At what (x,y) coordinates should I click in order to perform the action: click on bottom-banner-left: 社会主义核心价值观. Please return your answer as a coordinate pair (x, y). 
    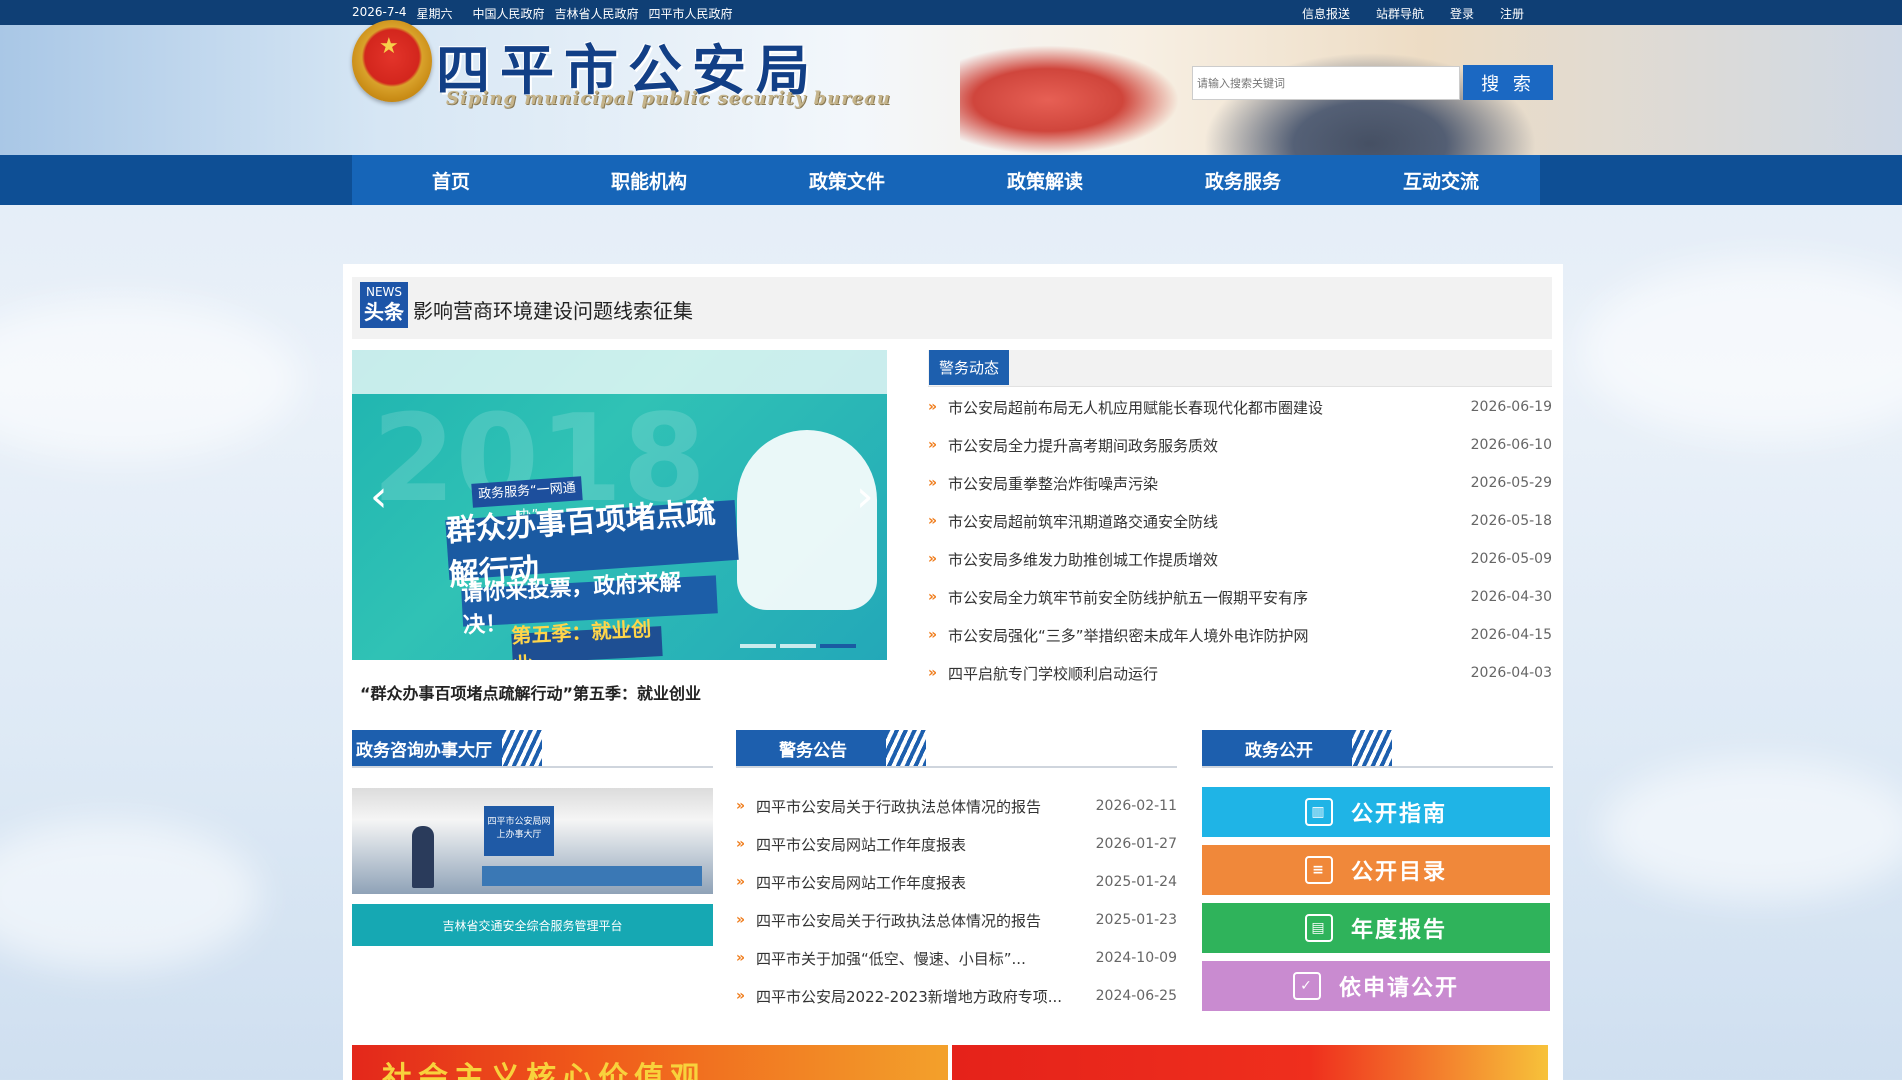
    Looking at the image, I should click on (650, 1062).